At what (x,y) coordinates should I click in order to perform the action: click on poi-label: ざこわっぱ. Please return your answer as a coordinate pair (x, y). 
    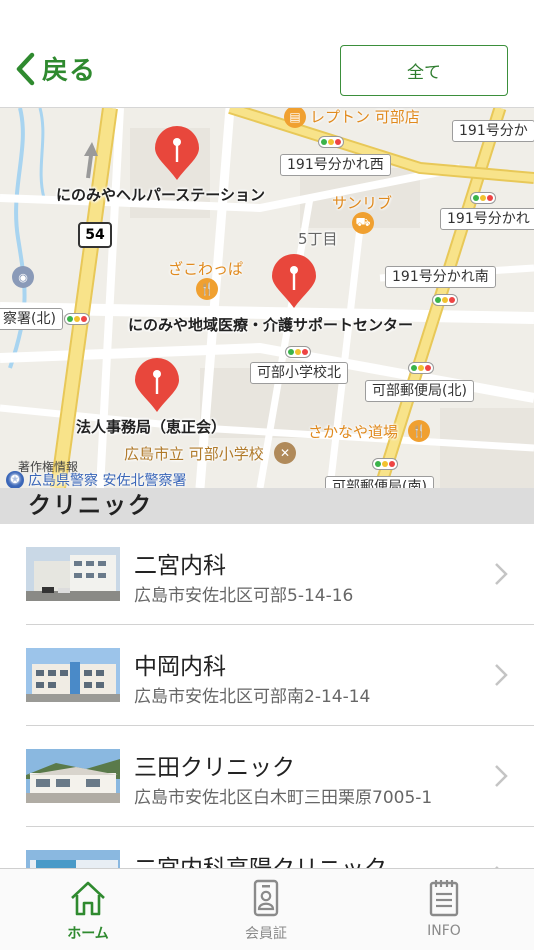
    Looking at the image, I should click on (206, 269).